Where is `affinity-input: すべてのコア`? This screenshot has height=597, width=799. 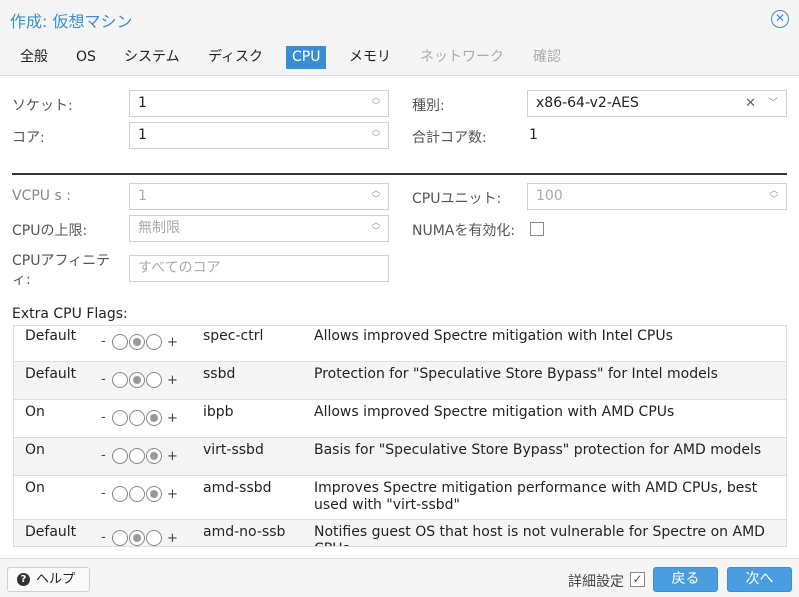
affinity-input: すべてのコア is located at coordinates (259, 268).